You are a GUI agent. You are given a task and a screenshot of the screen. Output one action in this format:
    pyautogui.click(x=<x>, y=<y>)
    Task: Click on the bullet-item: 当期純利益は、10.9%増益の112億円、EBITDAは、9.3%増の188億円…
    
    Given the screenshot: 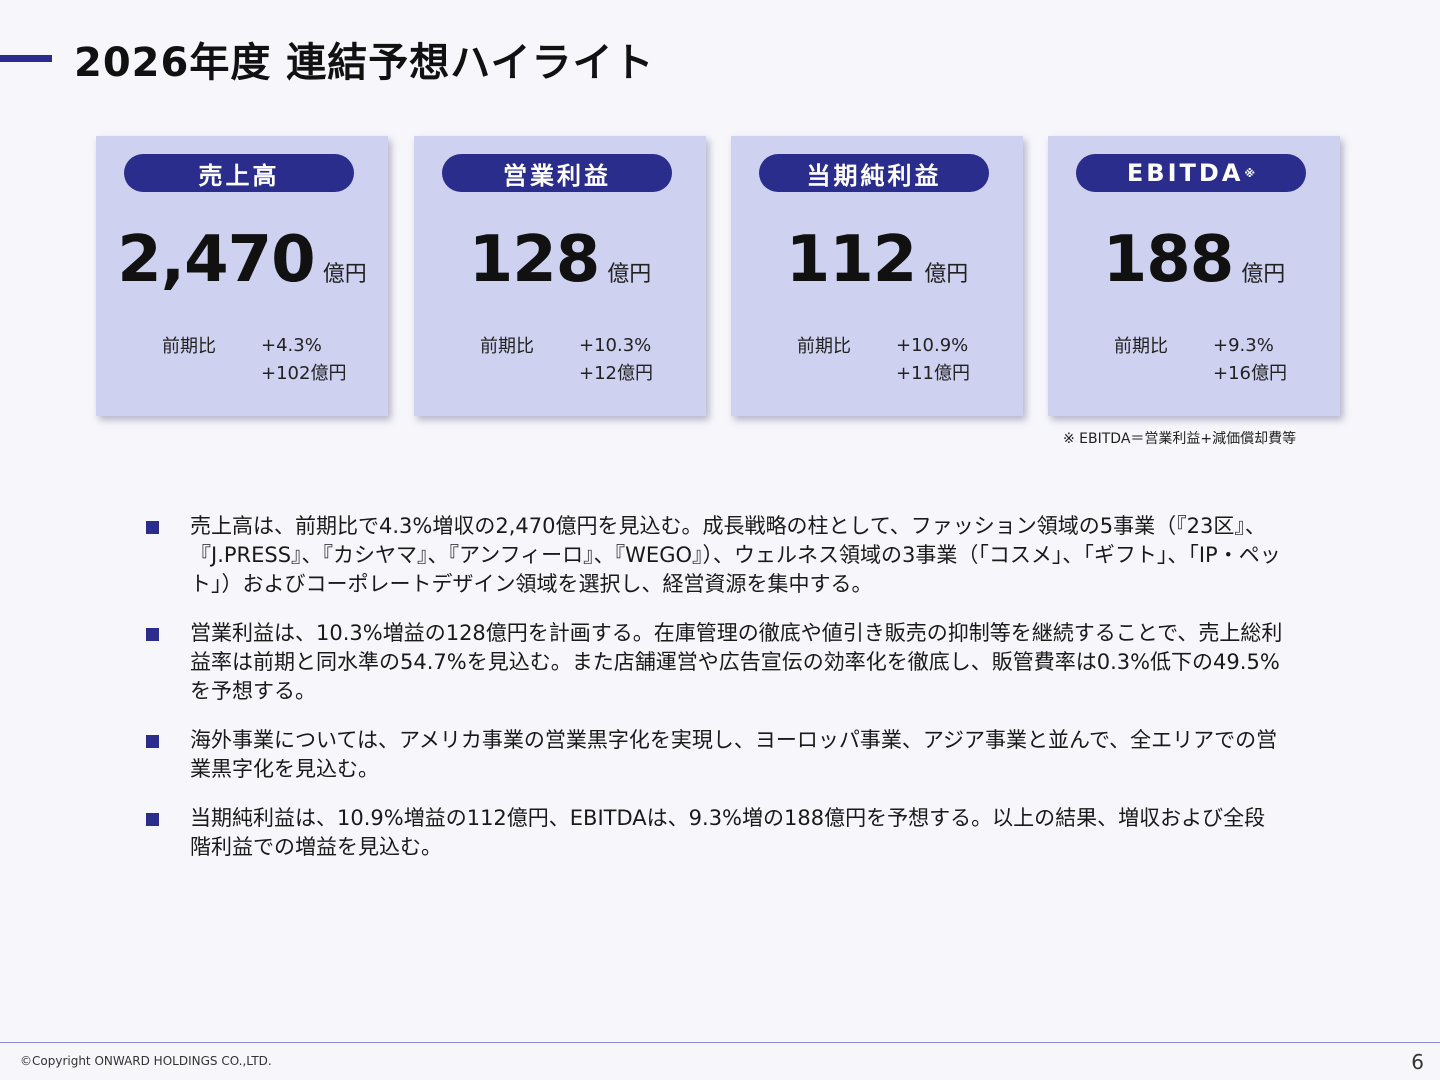 What is the action you would take?
    pyautogui.click(x=716, y=833)
    